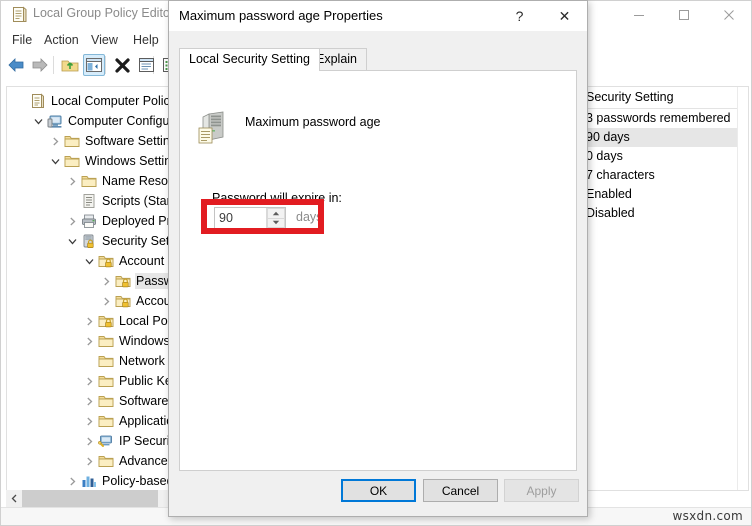 This screenshot has height=526, width=752. I want to click on menu-view: View, so click(104, 40).